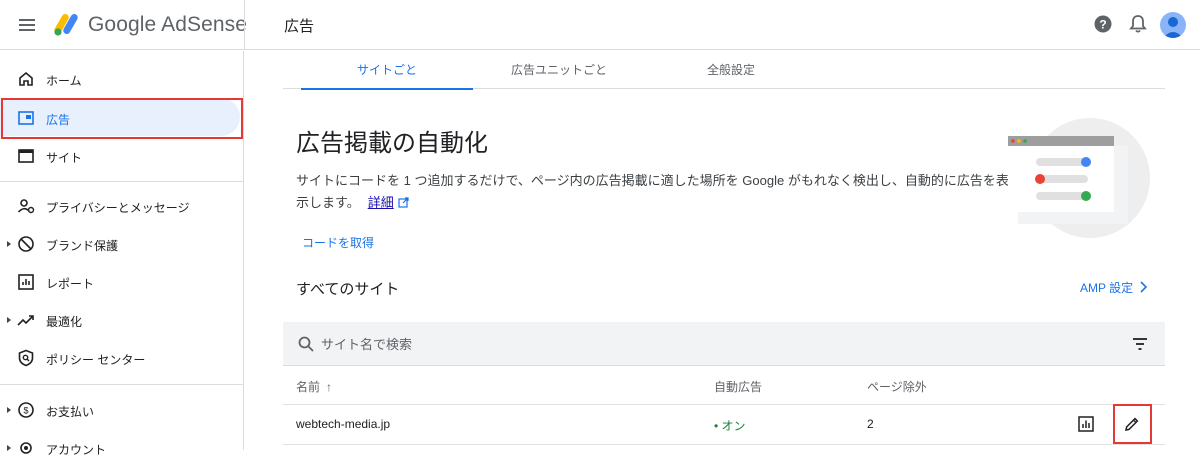  What do you see at coordinates (559, 70) in the screenshot?
I see `tab-by-ad-unit: 広告ユニットごと` at bounding box center [559, 70].